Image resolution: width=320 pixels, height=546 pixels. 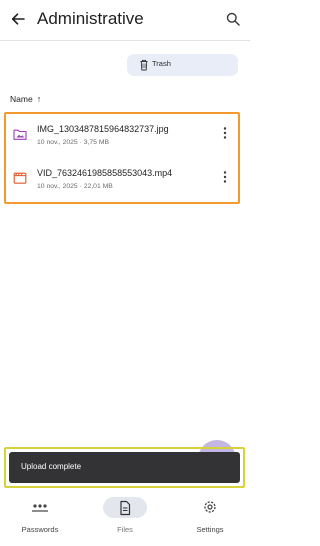 I want to click on nav-label: Passwords, so click(x=40, y=529).